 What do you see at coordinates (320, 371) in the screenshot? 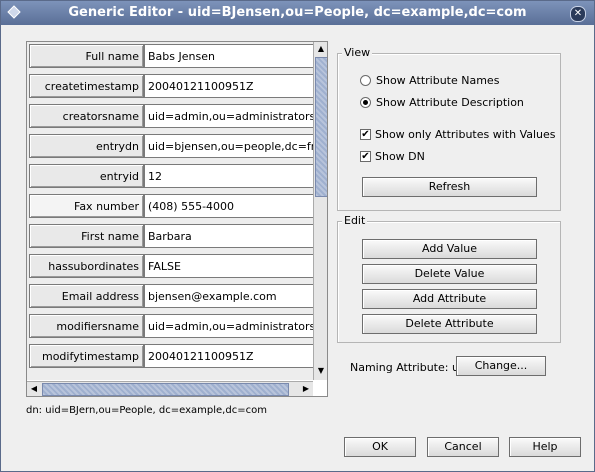
I see `scroll-down-icon: ▼` at bounding box center [320, 371].